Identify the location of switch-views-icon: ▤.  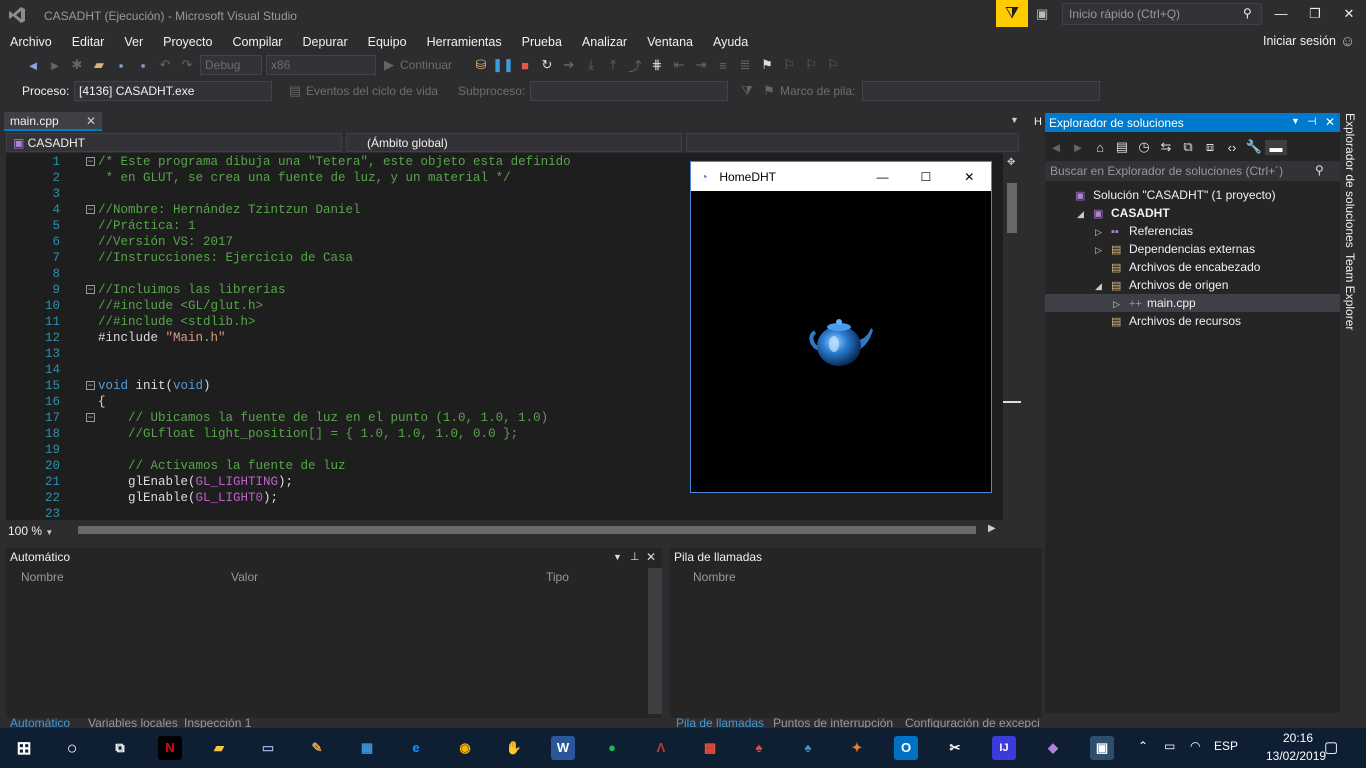
(1122, 147).